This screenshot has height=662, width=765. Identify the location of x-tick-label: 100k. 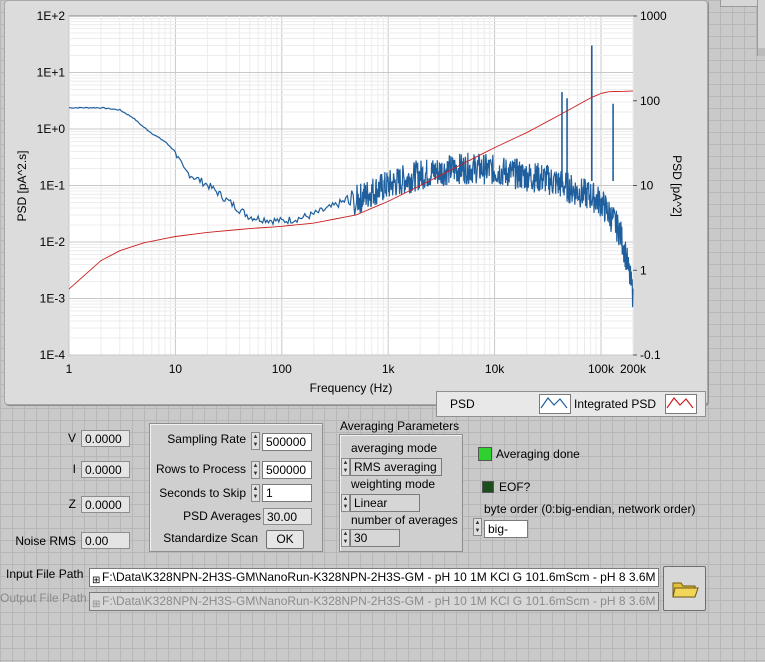
(601, 369).